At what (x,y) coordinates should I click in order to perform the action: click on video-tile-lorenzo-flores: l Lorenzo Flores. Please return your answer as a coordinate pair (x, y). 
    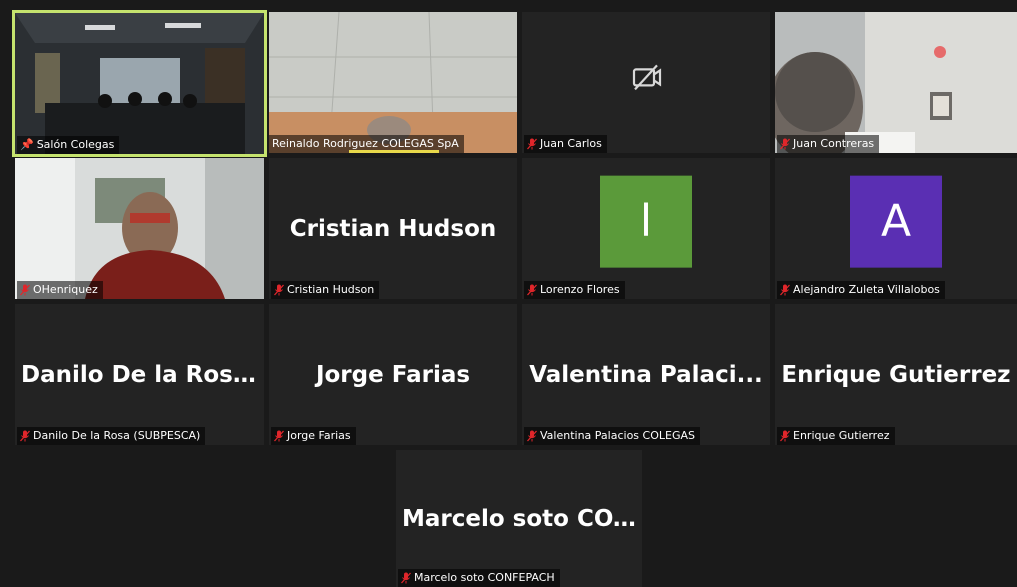
    Looking at the image, I should click on (646, 228).